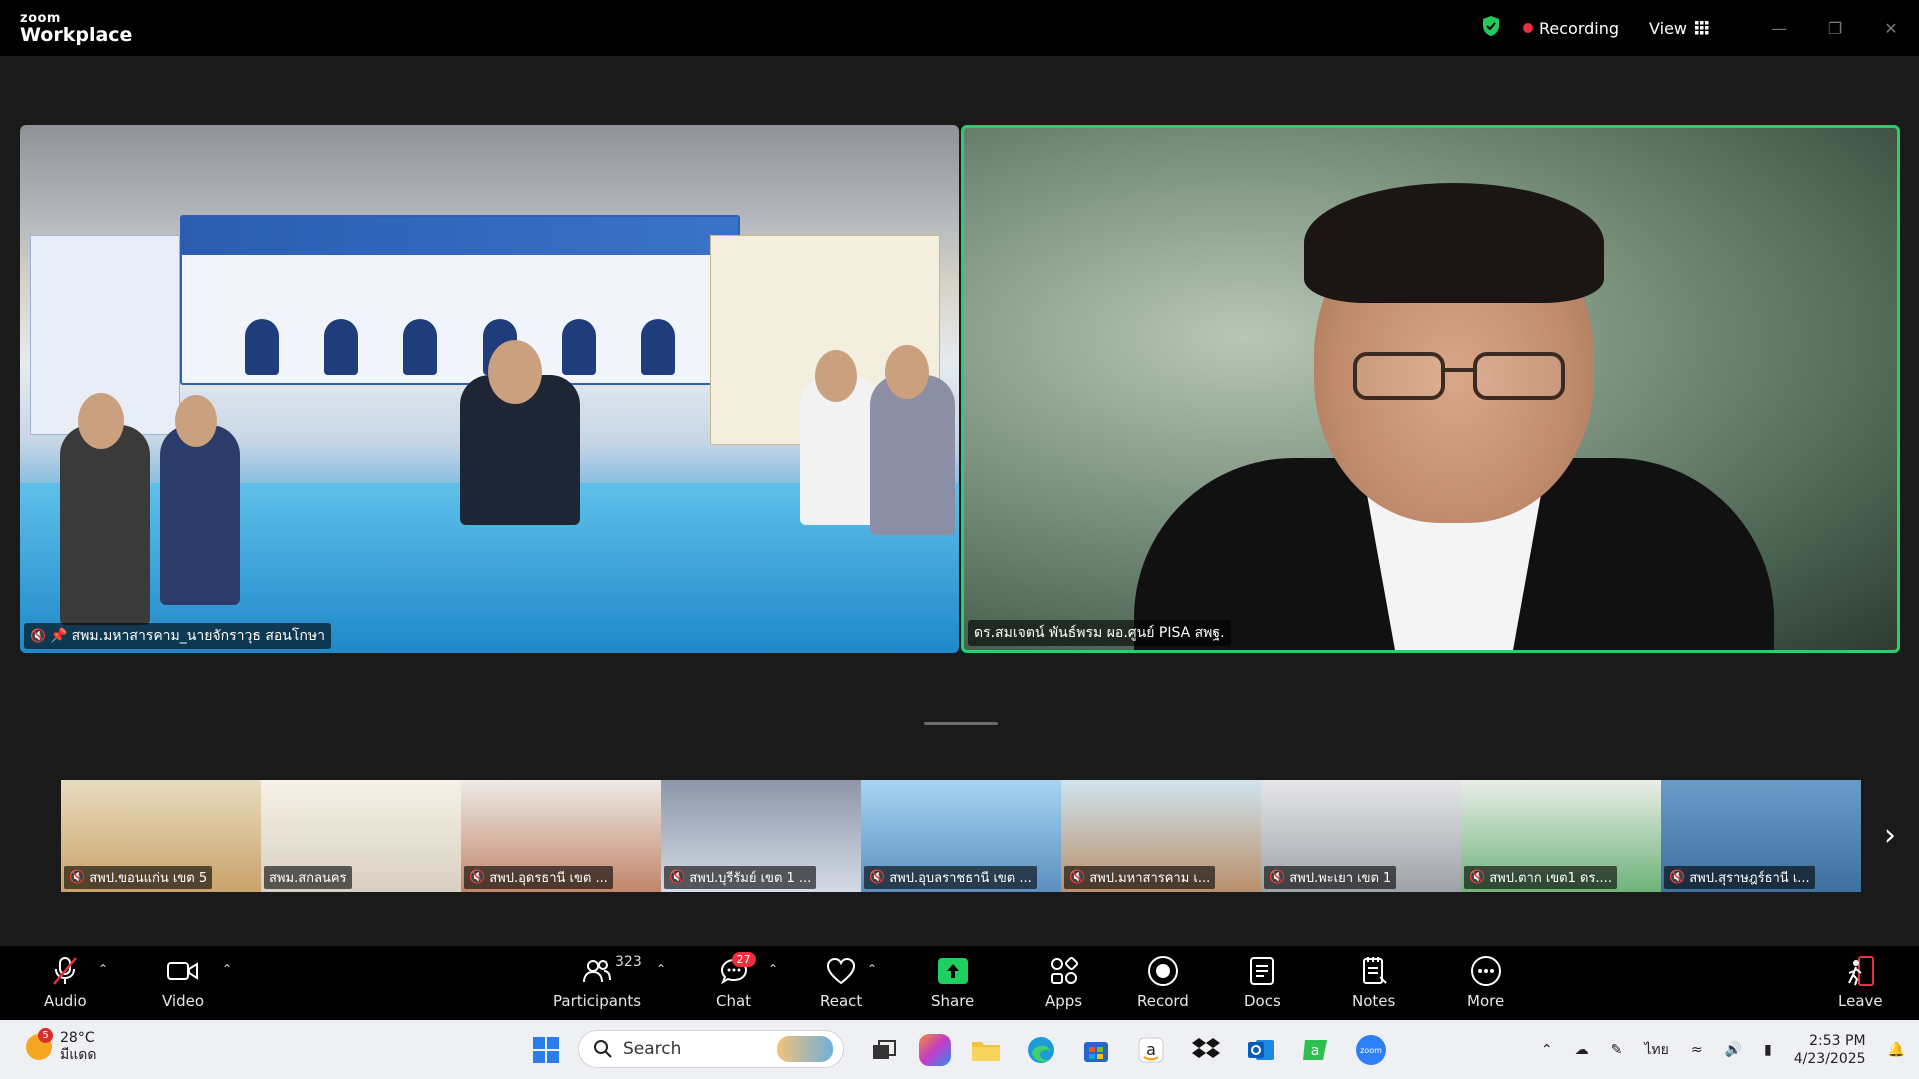 The width and height of the screenshot is (1919, 1079). What do you see at coordinates (1041, 1050) in the screenshot?
I see `edge-browser-icon` at bounding box center [1041, 1050].